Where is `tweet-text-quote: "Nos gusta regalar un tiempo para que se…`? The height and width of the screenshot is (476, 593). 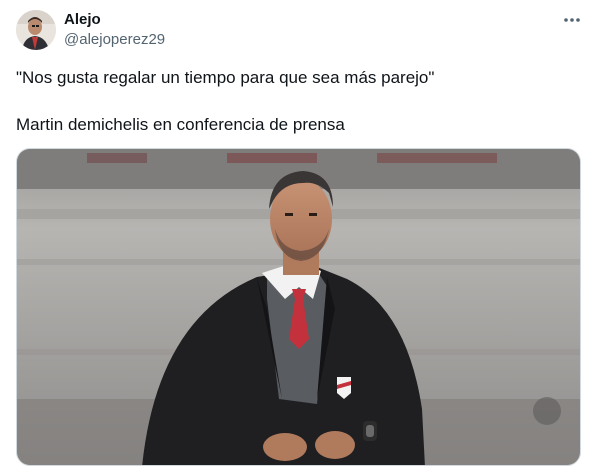 tweet-text-quote: "Nos gusta regalar un tiempo para que se… is located at coordinates (225, 77).